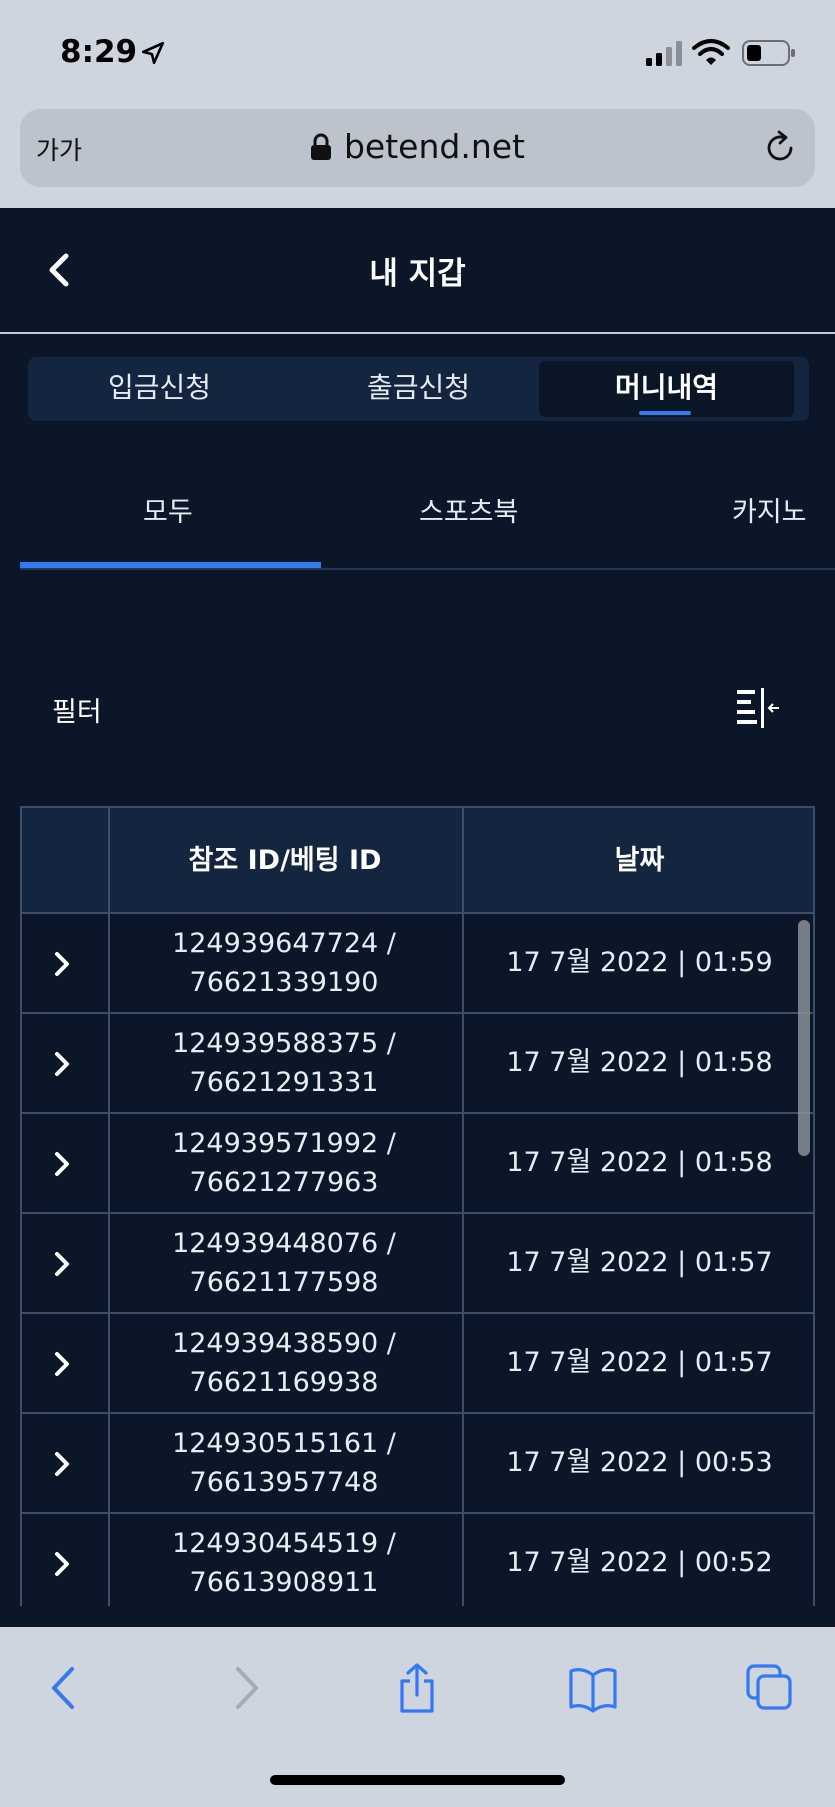 Image resolution: width=835 pixels, height=1807 pixels. What do you see at coordinates (284, 1343) in the screenshot?
I see `reference-id: 124939438590 /` at bounding box center [284, 1343].